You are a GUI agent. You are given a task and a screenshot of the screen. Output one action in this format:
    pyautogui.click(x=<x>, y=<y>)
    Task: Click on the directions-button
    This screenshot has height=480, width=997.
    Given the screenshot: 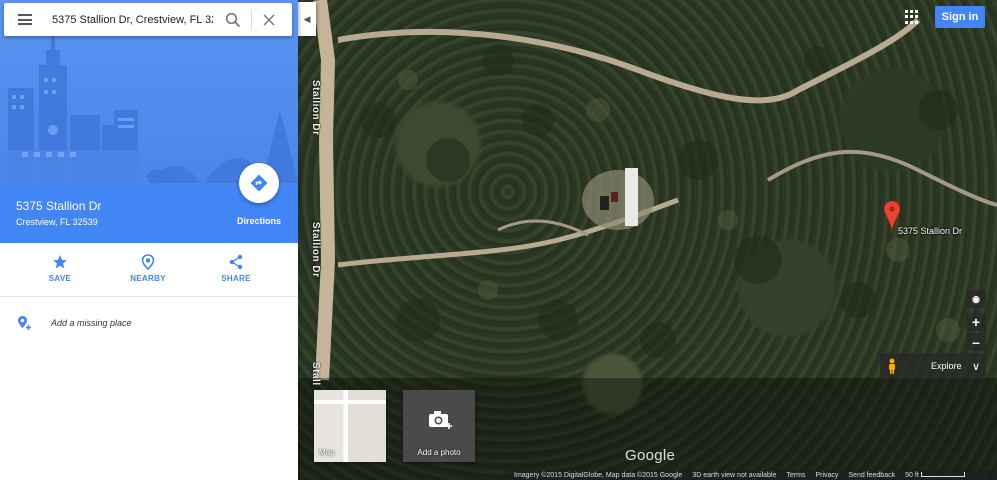 What is the action you would take?
    pyautogui.click(x=259, y=183)
    